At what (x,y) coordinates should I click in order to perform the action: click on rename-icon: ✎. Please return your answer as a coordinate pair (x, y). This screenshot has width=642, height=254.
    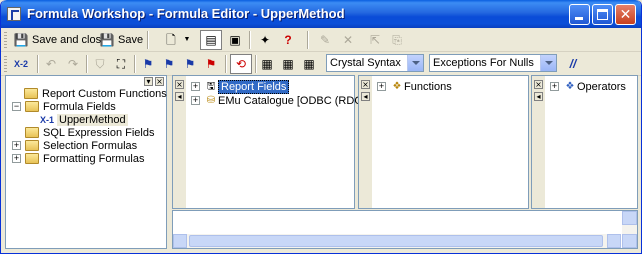
    Looking at the image, I should click on (325, 40).